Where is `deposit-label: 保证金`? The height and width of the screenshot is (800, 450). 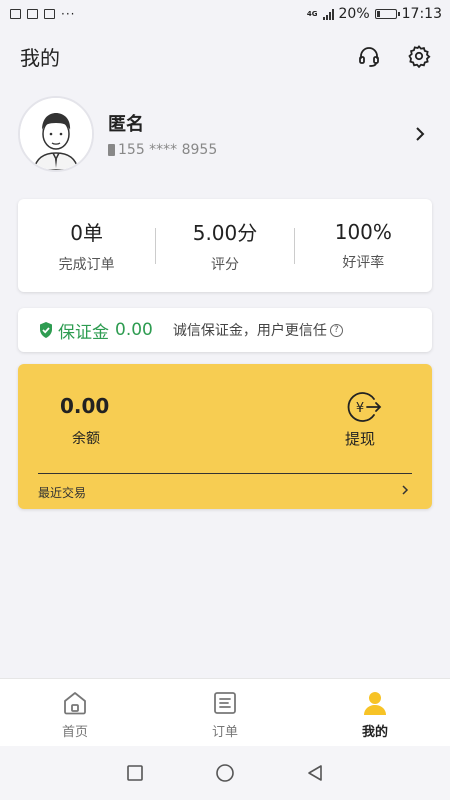
deposit-label: 保证金 is located at coordinates (83, 332).